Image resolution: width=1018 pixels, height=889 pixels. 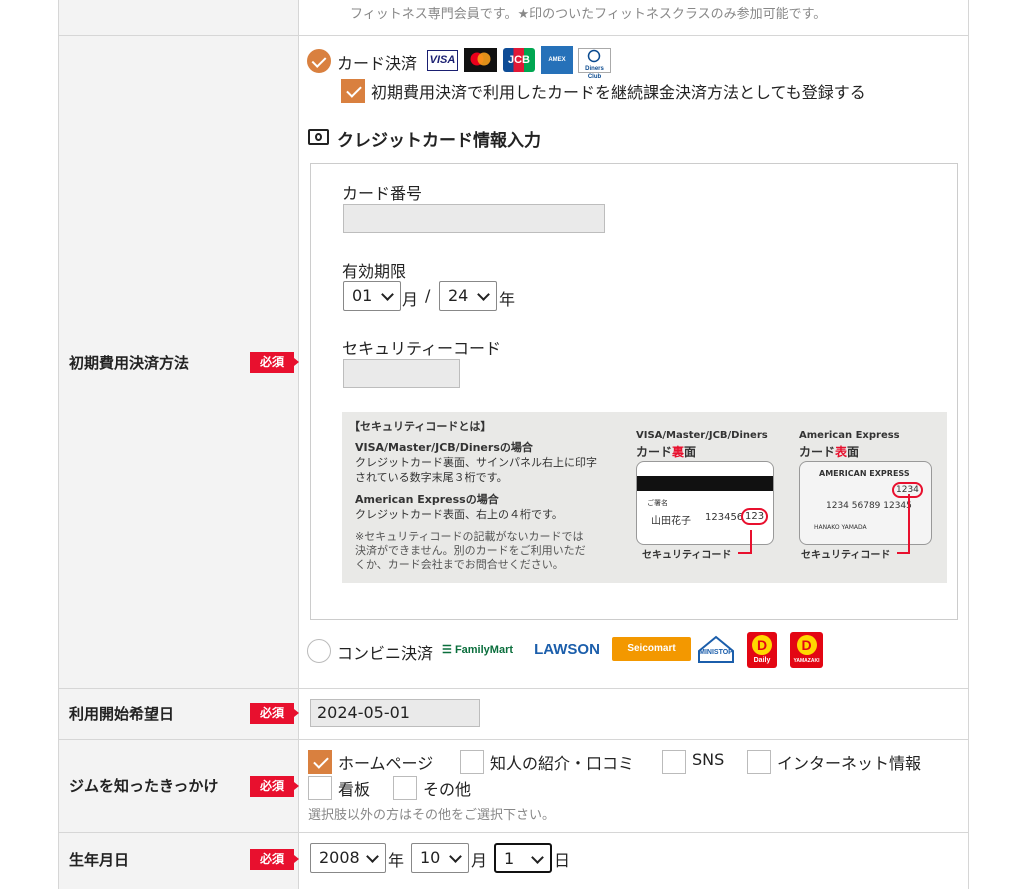 I want to click on expiry-month-select: 01, so click(x=372, y=296).